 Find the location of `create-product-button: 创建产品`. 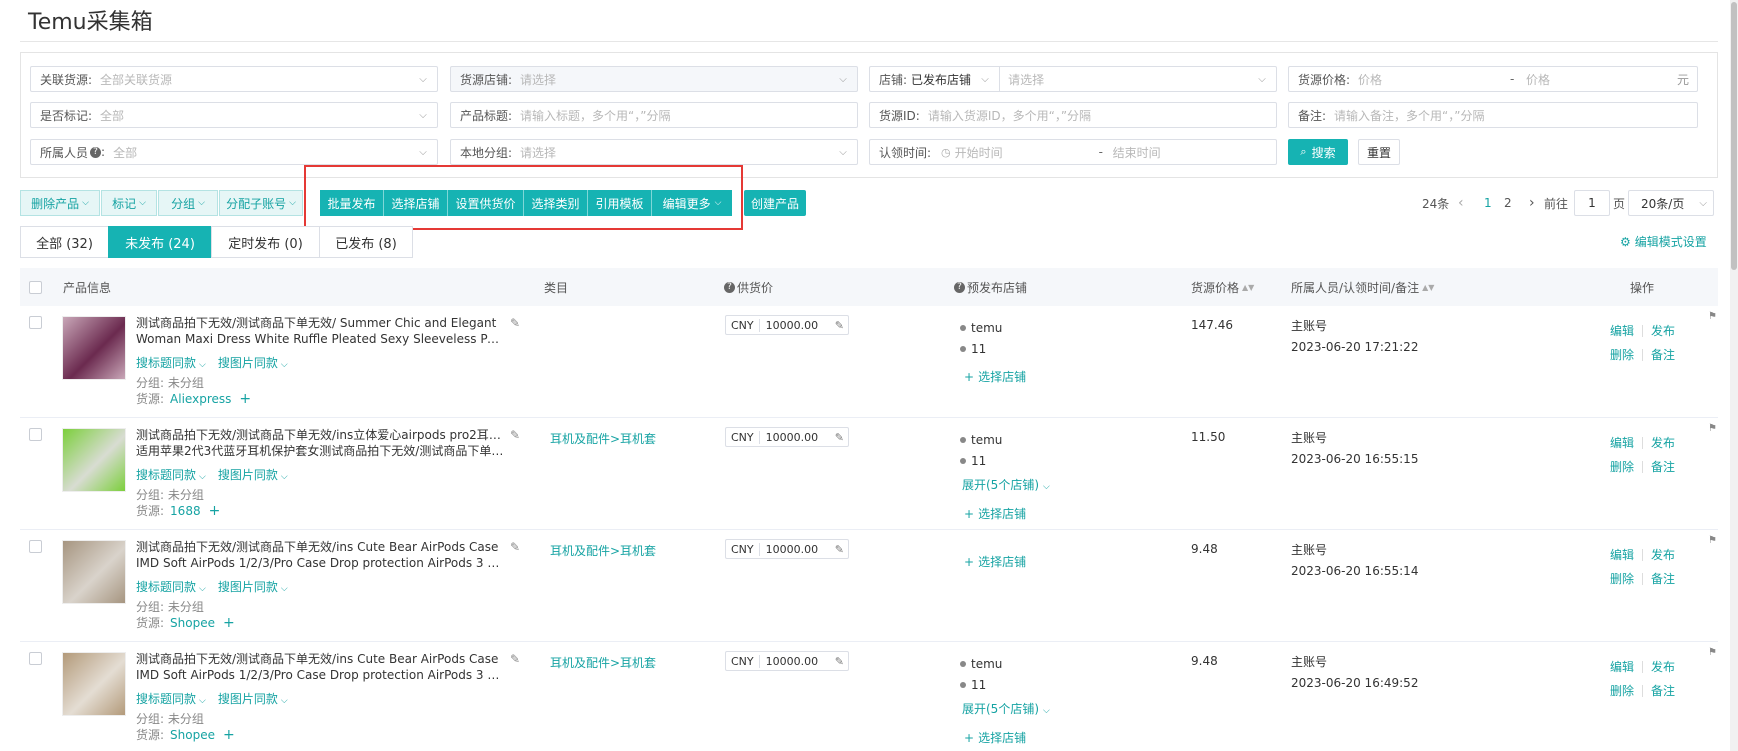

create-product-button: 创建产品 is located at coordinates (775, 203).